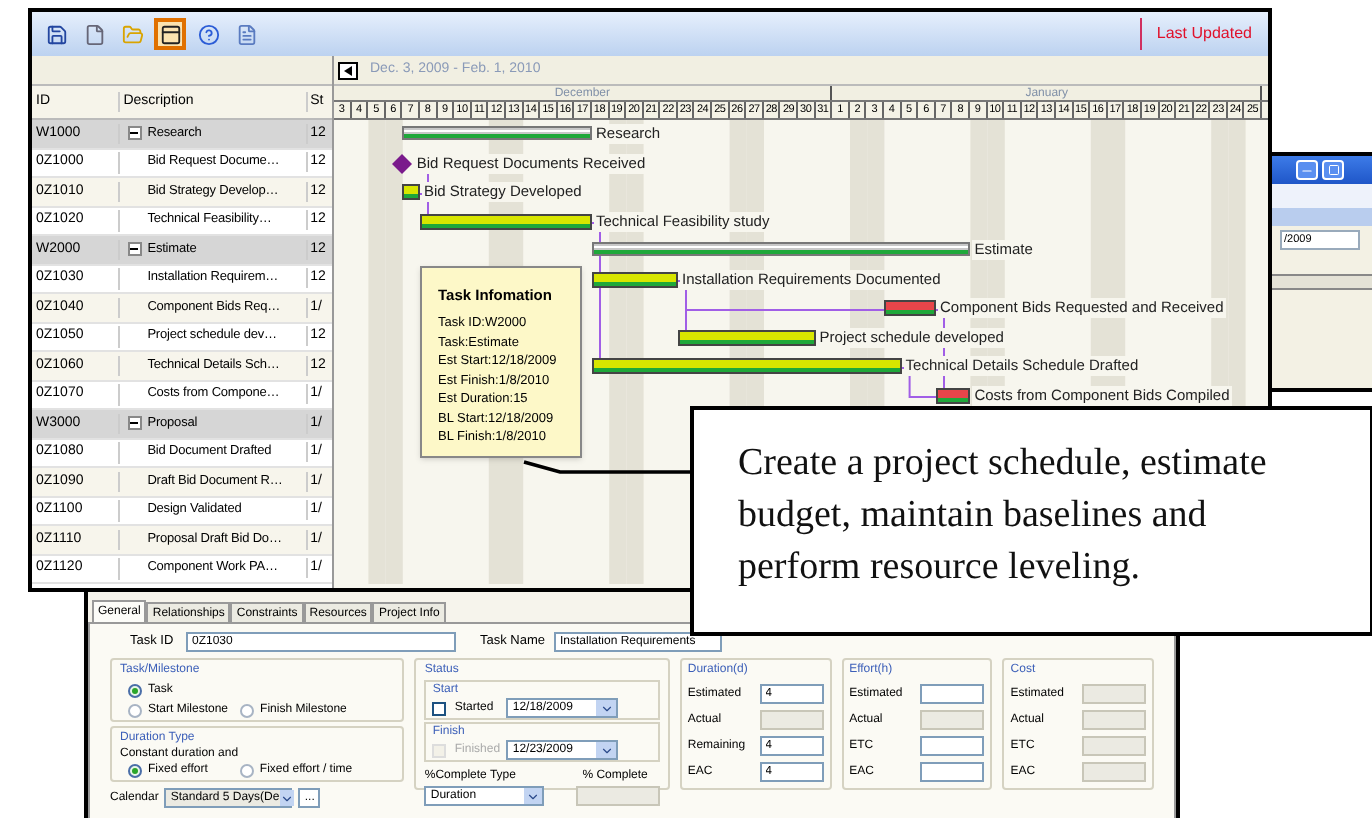 Image resolution: width=1372 pixels, height=818 pixels. What do you see at coordinates (1003, 516) in the screenshot?
I see `callout-text: Create a project schedule, estimate budget, maintain baselines and perform resource leveling.` at bounding box center [1003, 516].